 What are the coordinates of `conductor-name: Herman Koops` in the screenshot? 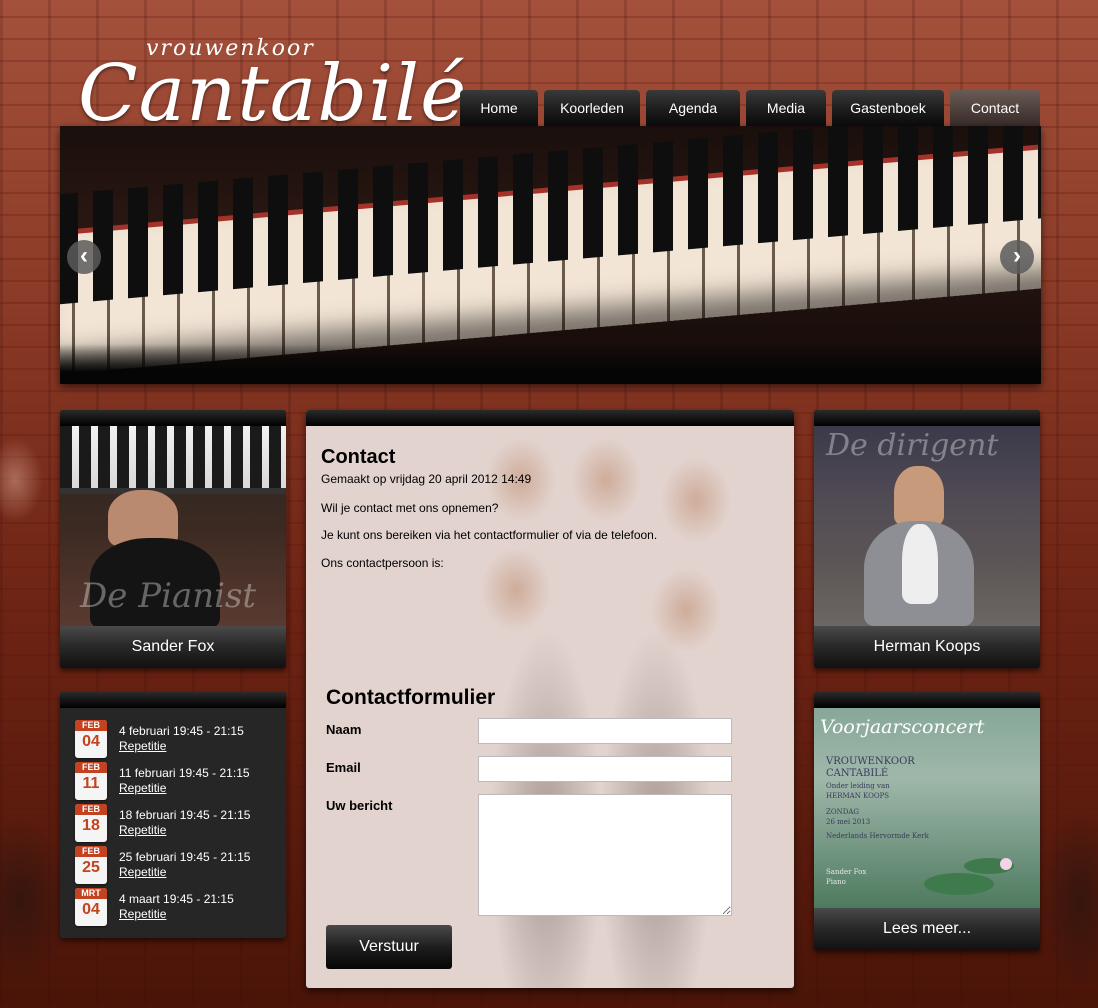 It's located at (927, 647).